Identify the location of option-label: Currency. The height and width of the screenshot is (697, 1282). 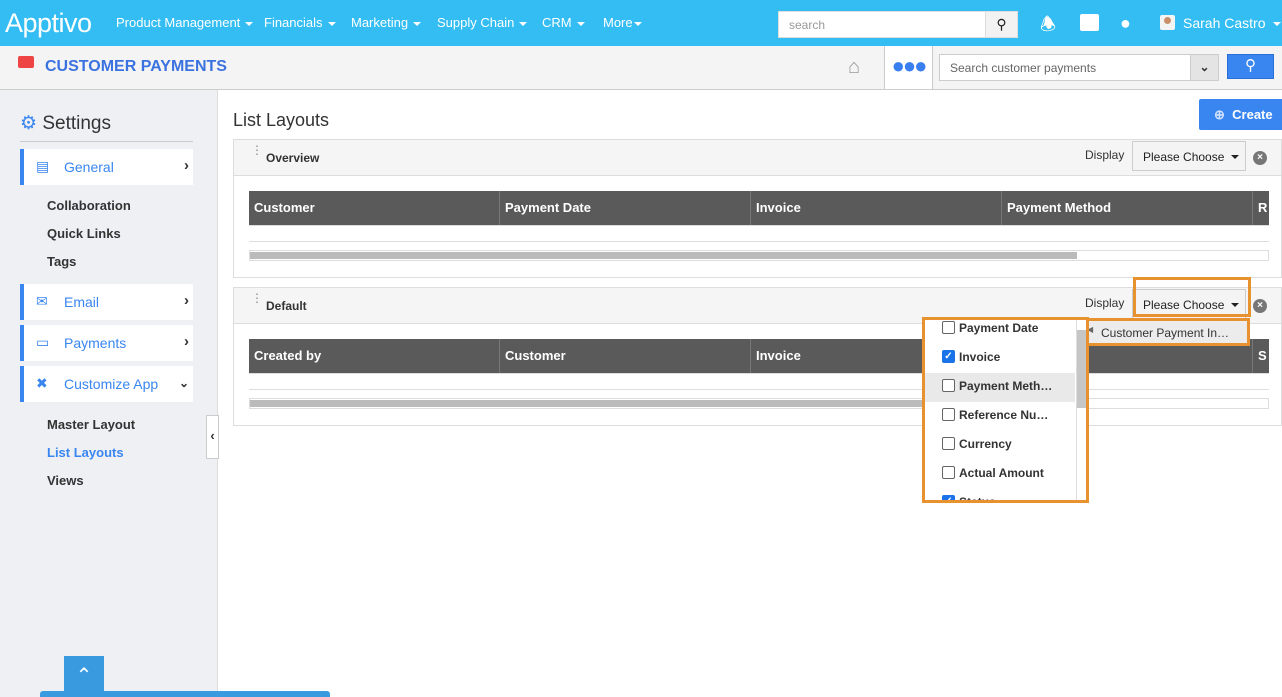
(985, 444).